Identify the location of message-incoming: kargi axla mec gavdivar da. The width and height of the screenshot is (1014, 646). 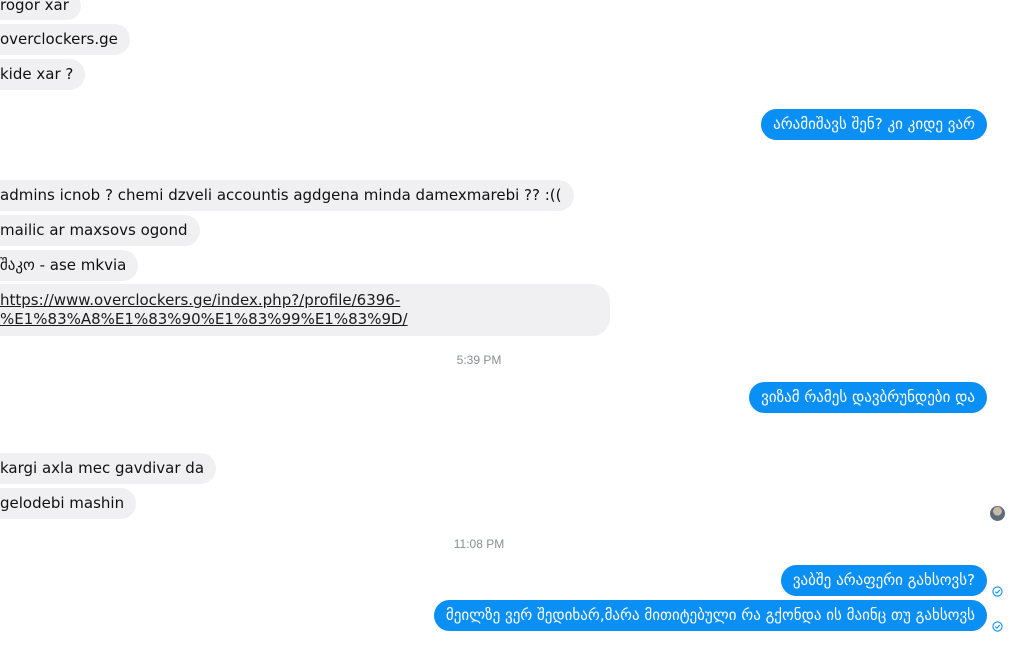
(108, 468).